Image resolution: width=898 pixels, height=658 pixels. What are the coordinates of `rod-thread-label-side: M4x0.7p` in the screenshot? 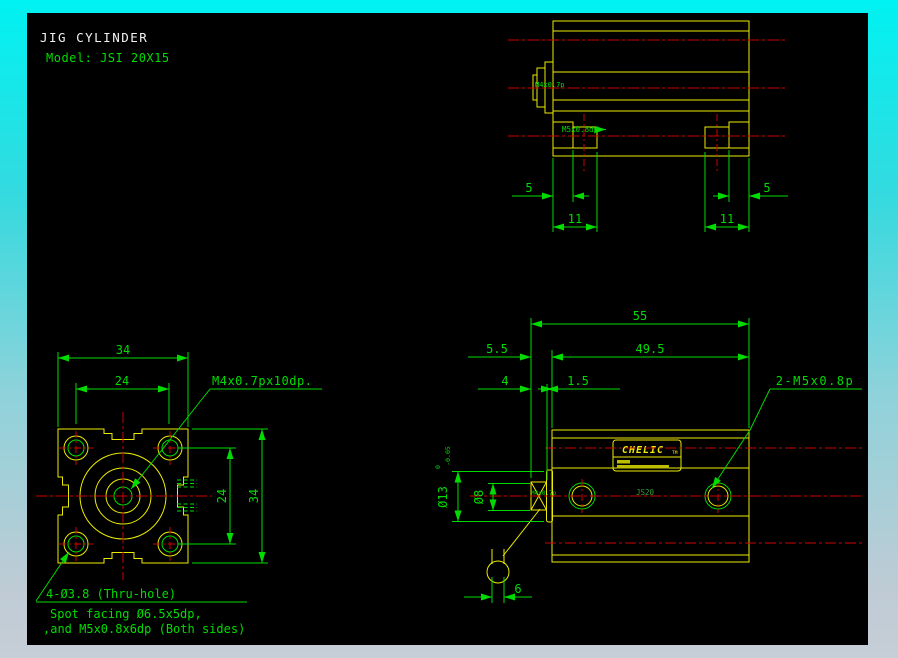 It's located at (544, 493).